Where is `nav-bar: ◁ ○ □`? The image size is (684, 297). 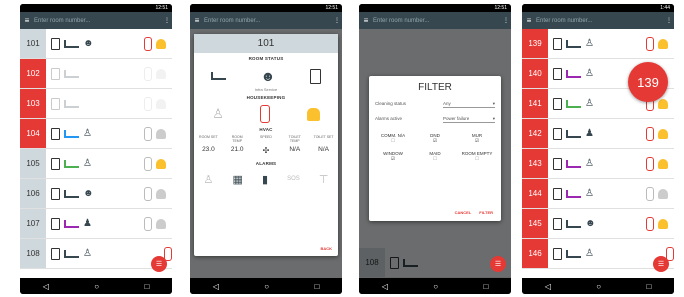 nav-bar: ◁ ○ □ is located at coordinates (266, 286).